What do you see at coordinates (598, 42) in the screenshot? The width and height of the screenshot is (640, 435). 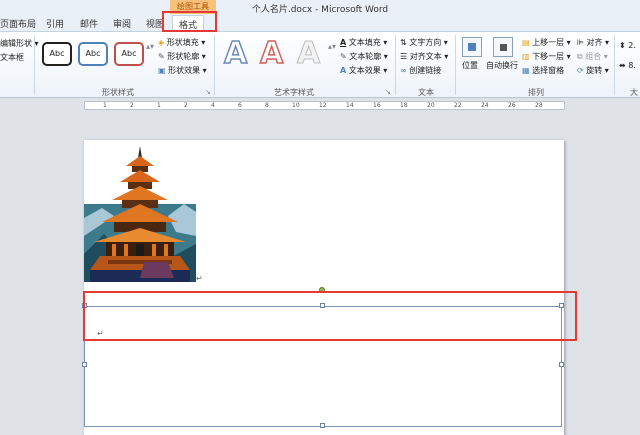 I see `align-label: 对齐 ▾` at bounding box center [598, 42].